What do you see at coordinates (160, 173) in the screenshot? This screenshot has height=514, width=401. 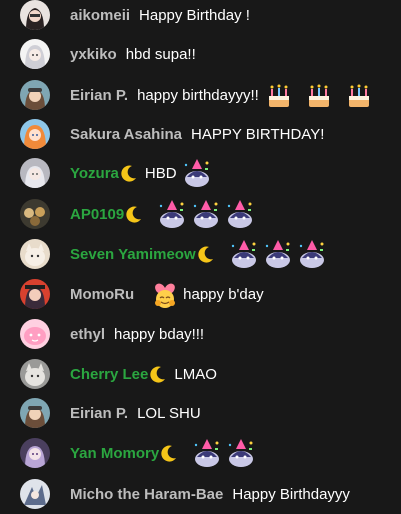 I see `message-text: HBD` at bounding box center [160, 173].